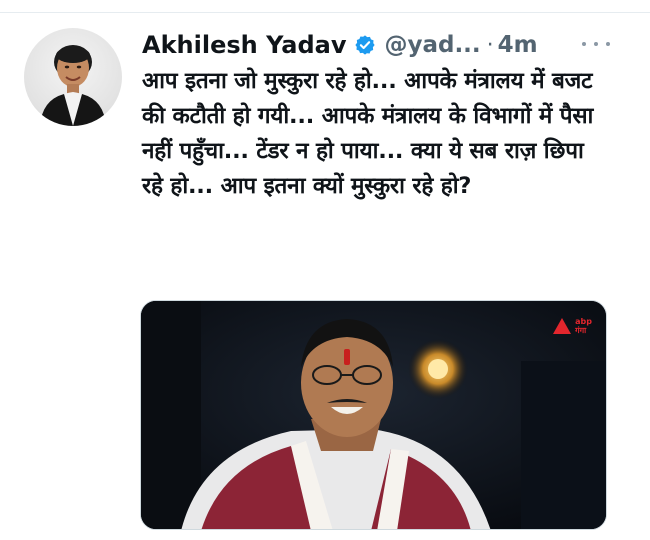  Describe the element at coordinates (518, 45) in the screenshot. I see `tweet-timestamp: 4m` at that location.